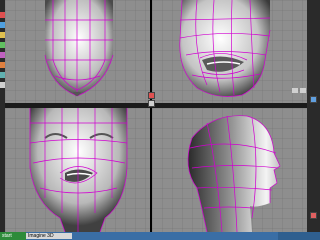  What do you see at coordinates (313, 116) in the screenshot?
I see `right-tool-strip` at bounding box center [313, 116].